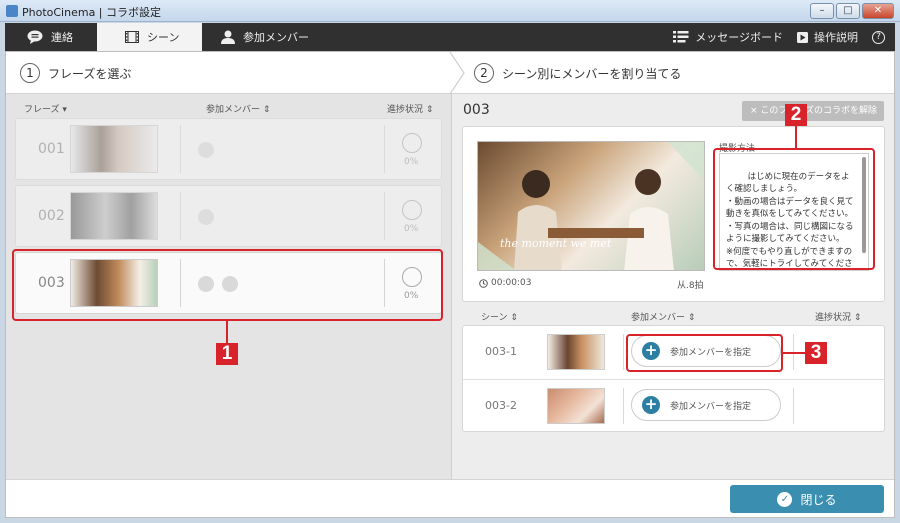  What do you see at coordinates (90, 73) in the screenshot?
I see `step-1-label: フレーズを選ぶ` at bounding box center [90, 73].